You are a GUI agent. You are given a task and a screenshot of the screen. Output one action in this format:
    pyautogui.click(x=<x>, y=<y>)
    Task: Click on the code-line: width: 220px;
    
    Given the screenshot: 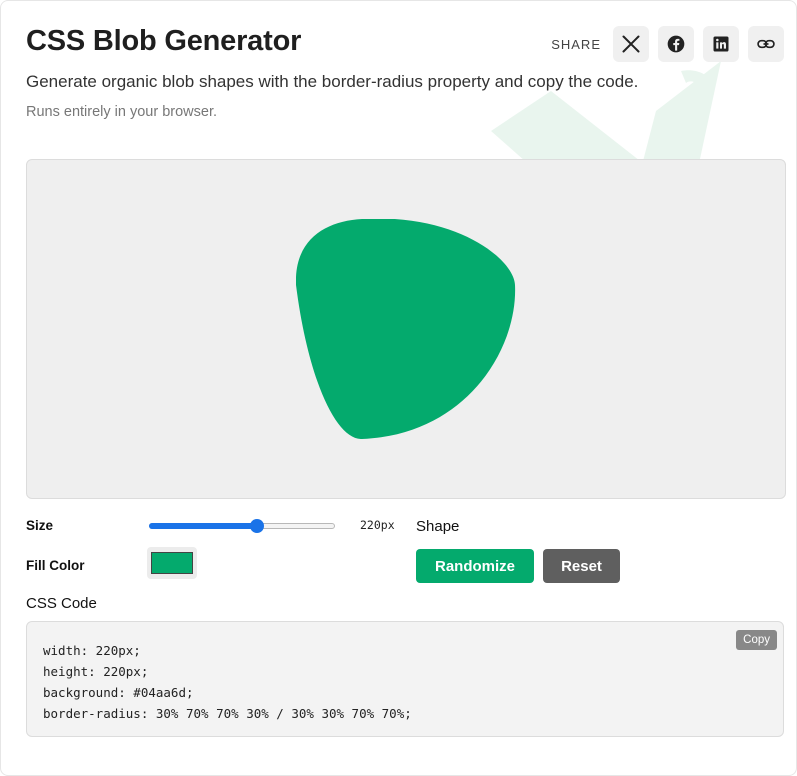 What is the action you would take?
    pyautogui.click(x=92, y=650)
    